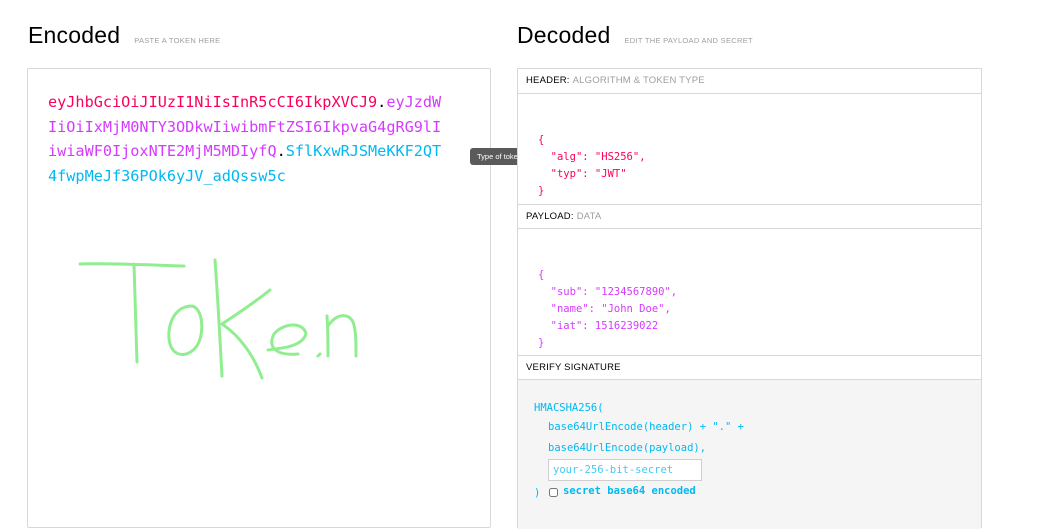 This screenshot has width=1042, height=529. I want to click on encoded-subtitle: PASTE A TOKEN HERE, so click(177, 40).